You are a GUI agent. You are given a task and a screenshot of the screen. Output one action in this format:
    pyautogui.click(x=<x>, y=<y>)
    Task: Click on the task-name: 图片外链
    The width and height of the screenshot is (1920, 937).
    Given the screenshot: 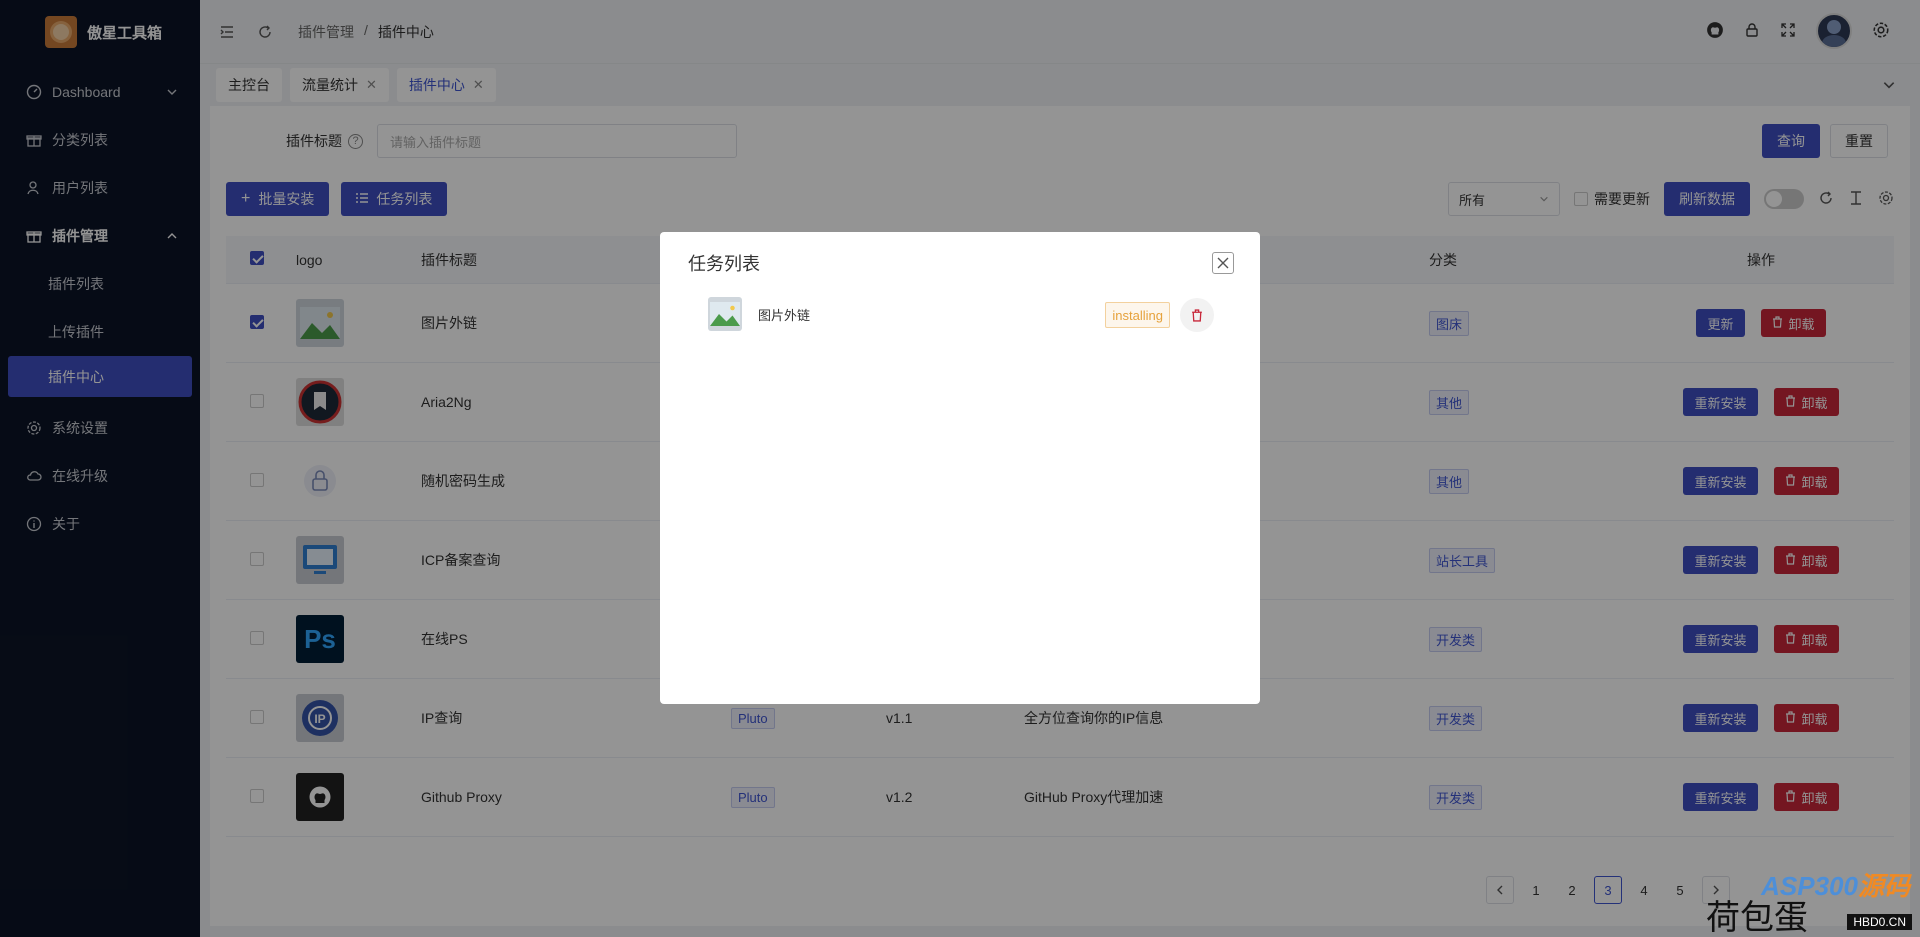 What is the action you would take?
    pyautogui.click(x=784, y=315)
    